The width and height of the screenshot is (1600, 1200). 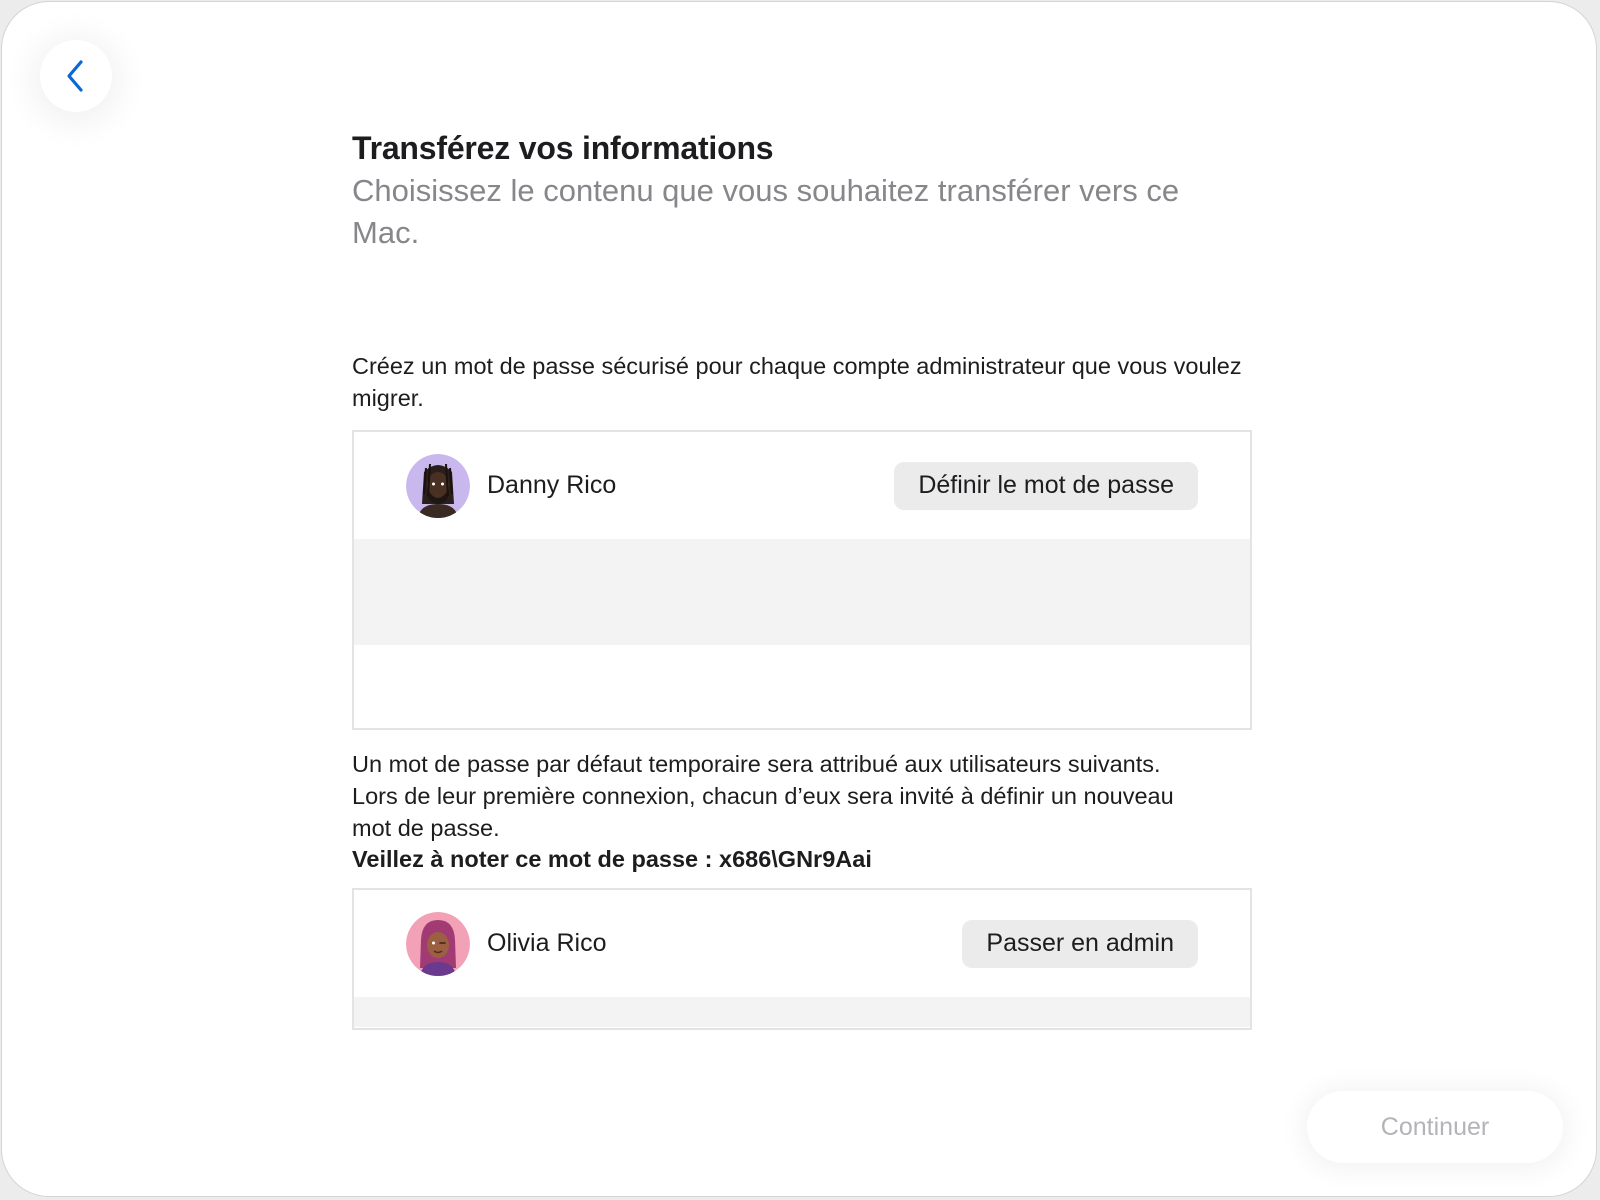 What do you see at coordinates (1080, 943) in the screenshot?
I see `make-admin-button: Passer en admin` at bounding box center [1080, 943].